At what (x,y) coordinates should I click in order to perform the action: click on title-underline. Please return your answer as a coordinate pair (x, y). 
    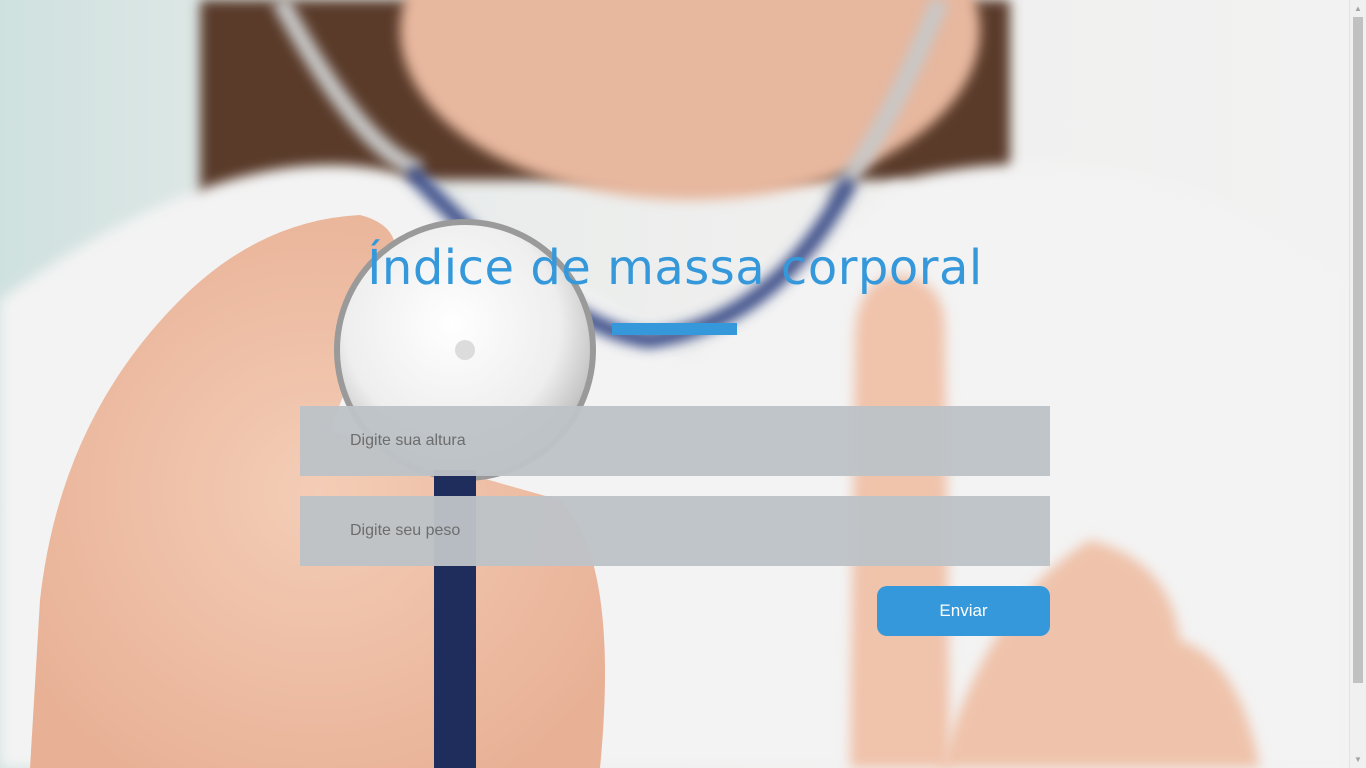
    Looking at the image, I should click on (674, 329).